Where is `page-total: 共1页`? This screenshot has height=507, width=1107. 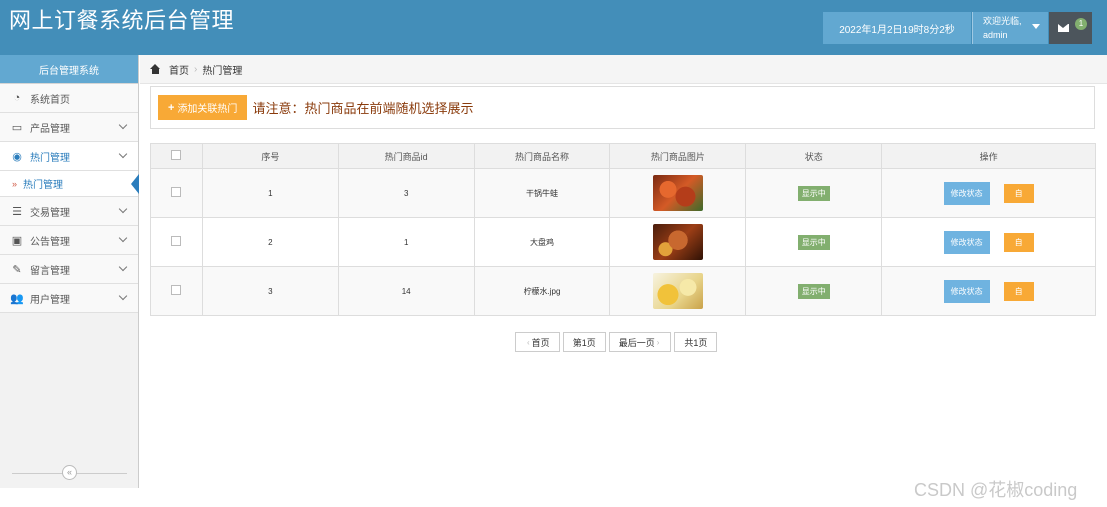 page-total: 共1页 is located at coordinates (696, 342).